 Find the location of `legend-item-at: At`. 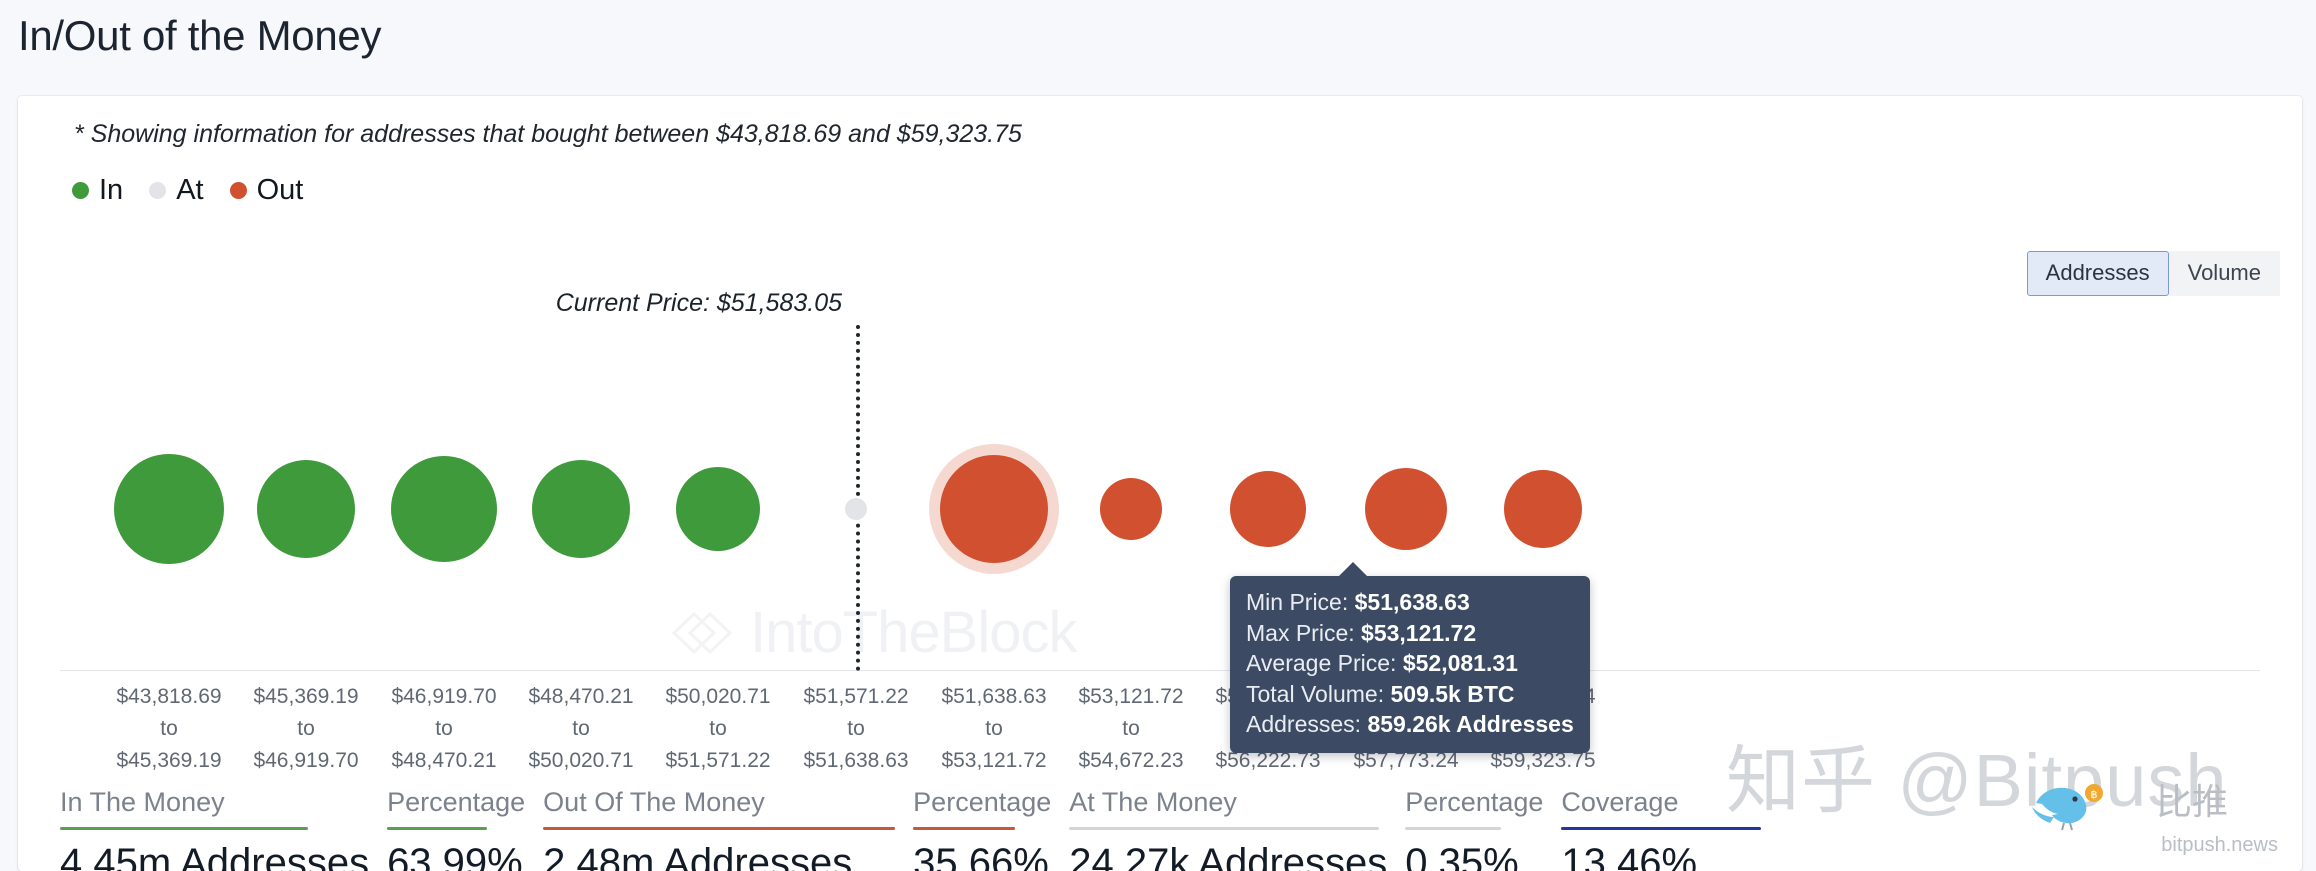

legend-item-at: At is located at coordinates (176, 190).